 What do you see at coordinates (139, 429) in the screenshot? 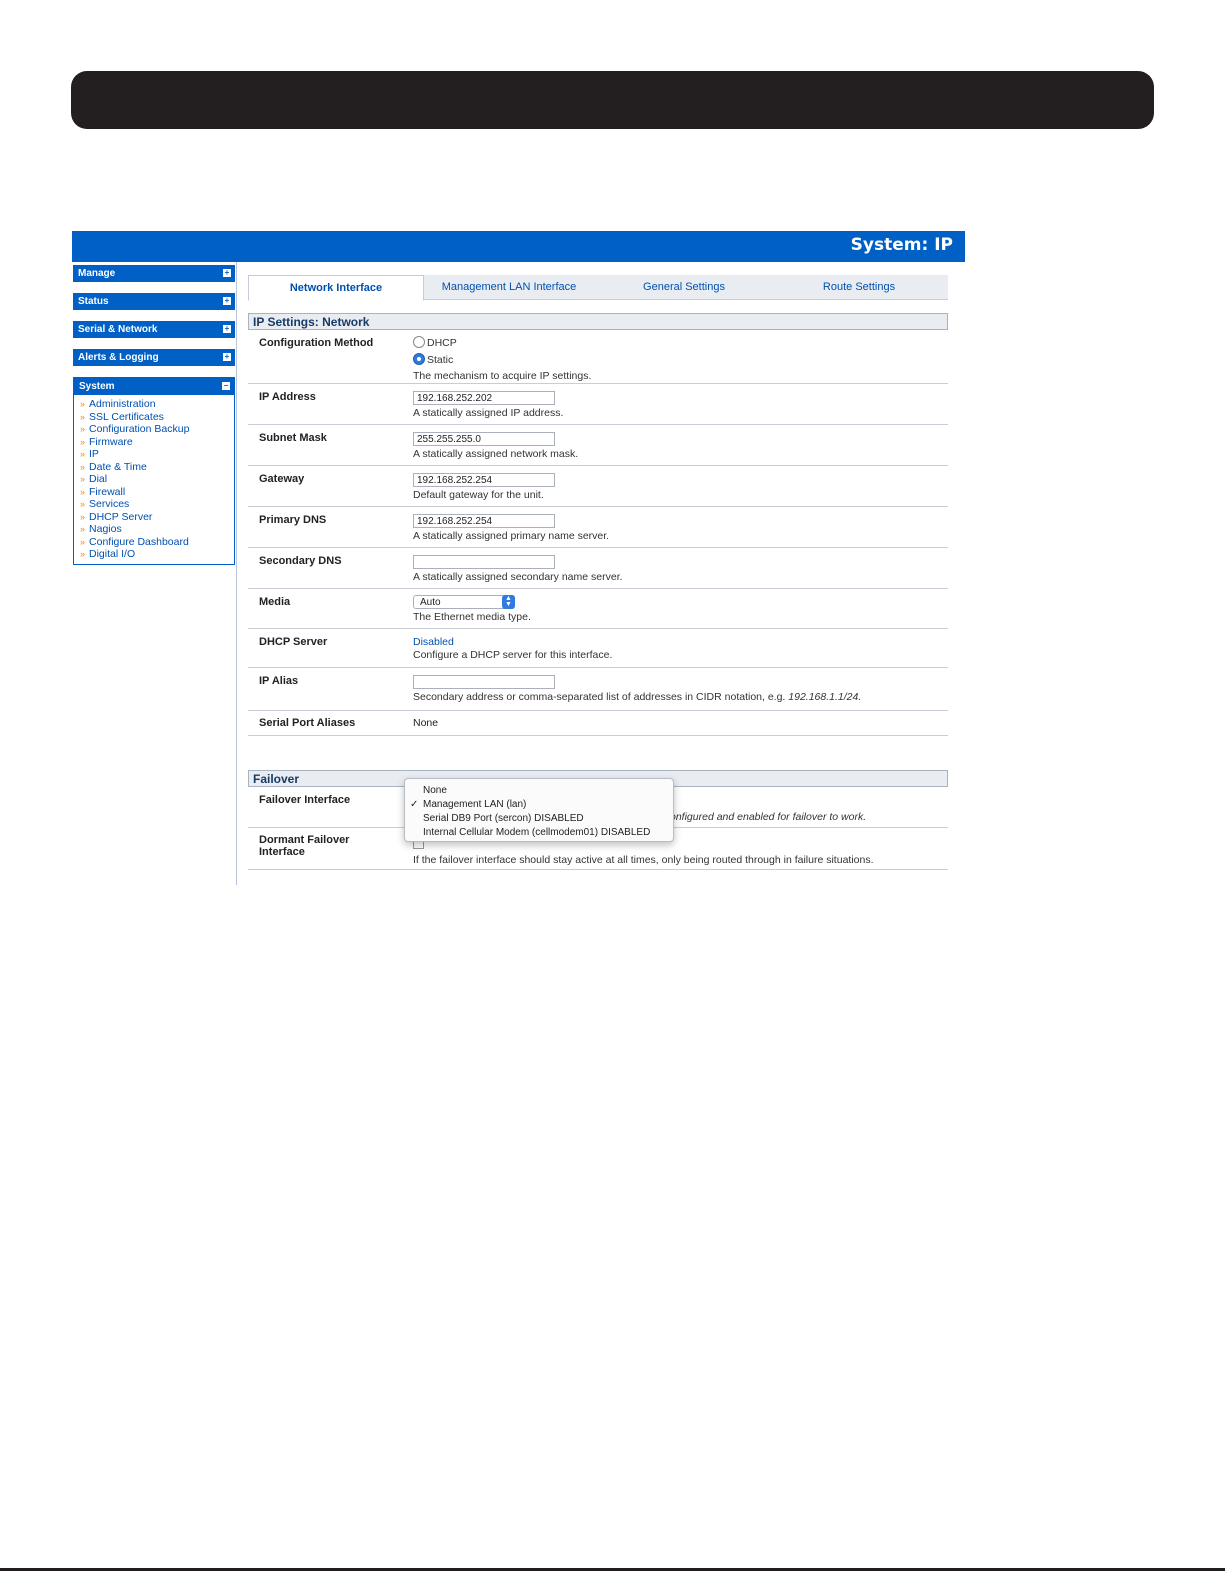
I see `sidebar-item-label: Configuration Backup` at bounding box center [139, 429].